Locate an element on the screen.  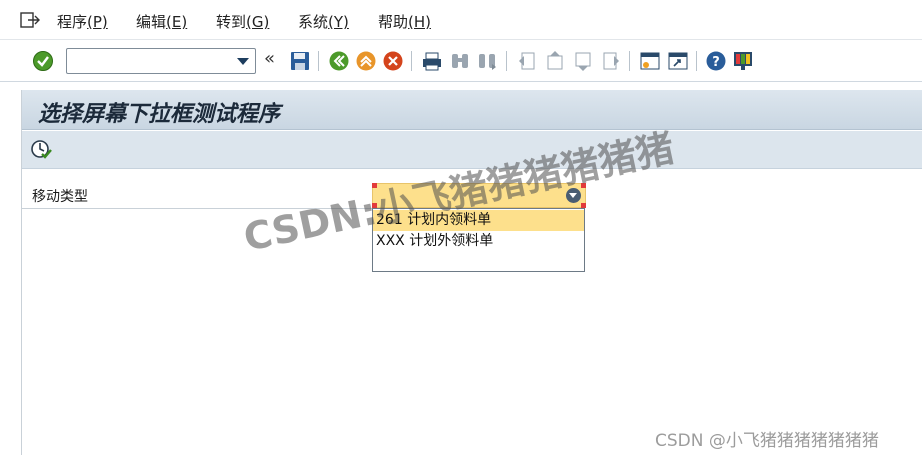
shortcut-icon is located at coordinates (678, 61).